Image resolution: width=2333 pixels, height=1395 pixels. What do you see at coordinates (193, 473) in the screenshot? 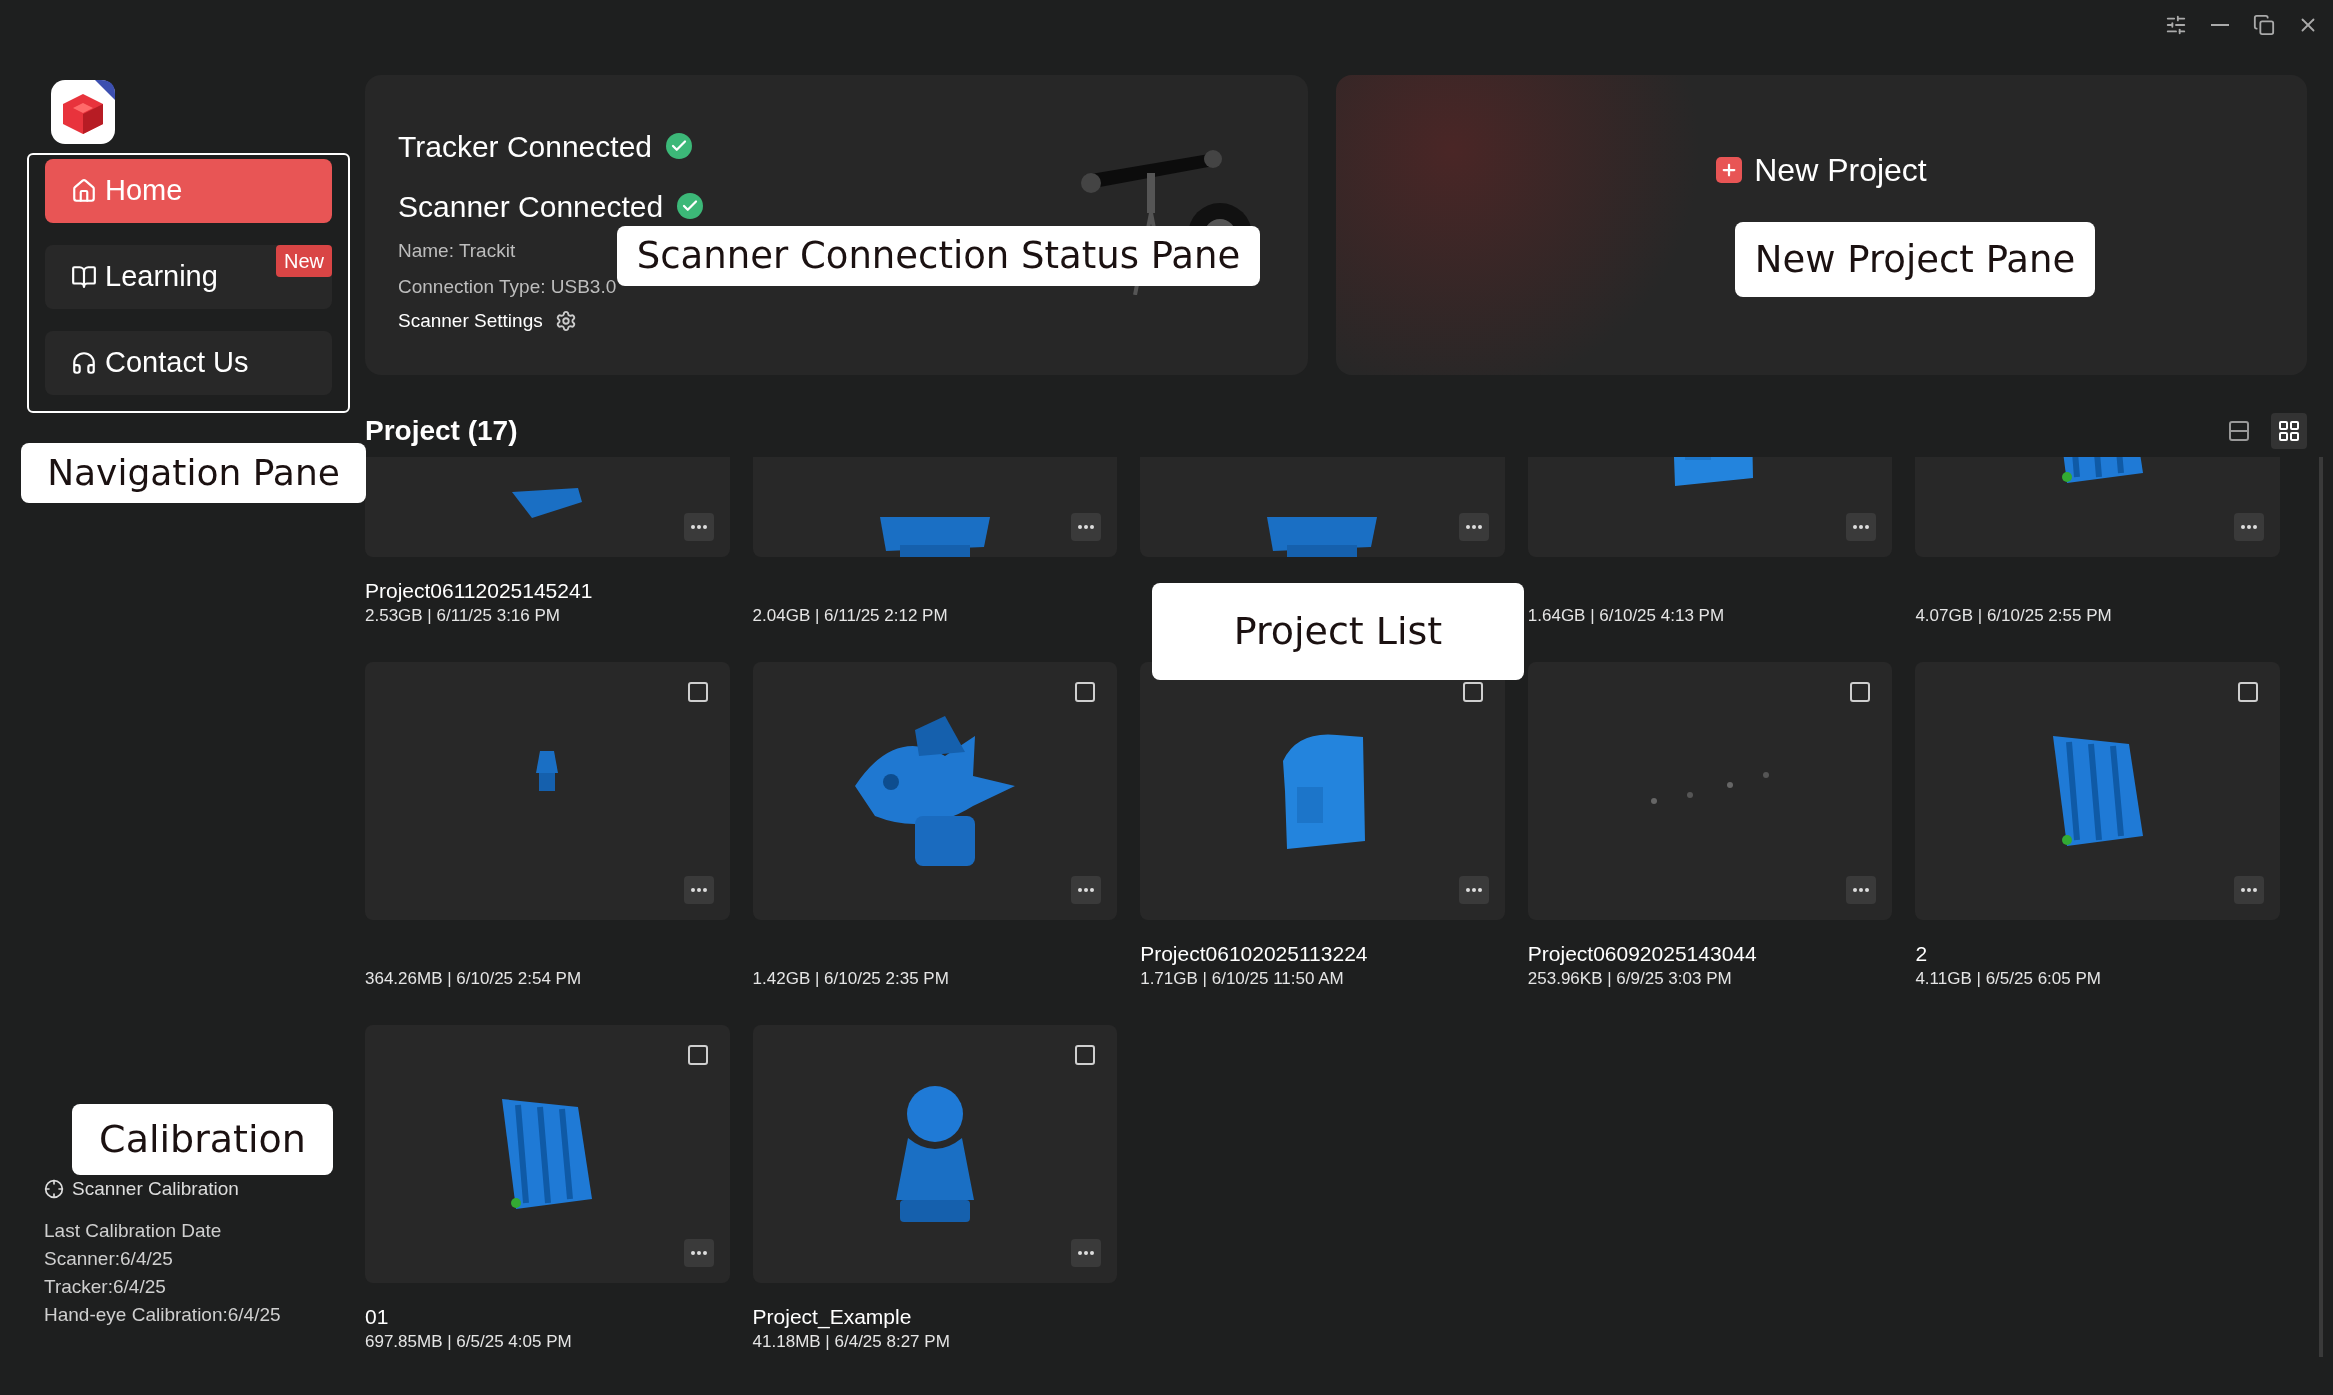
I see `annotation-label: Navigation Pane` at bounding box center [193, 473].